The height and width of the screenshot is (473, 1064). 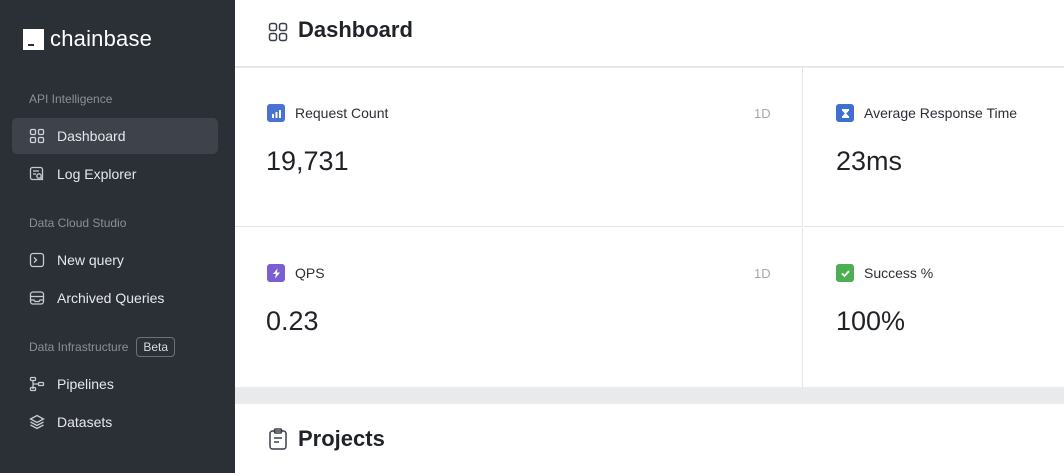 I want to click on sidebar-item-datasets: Datasets, so click(x=115, y=422).